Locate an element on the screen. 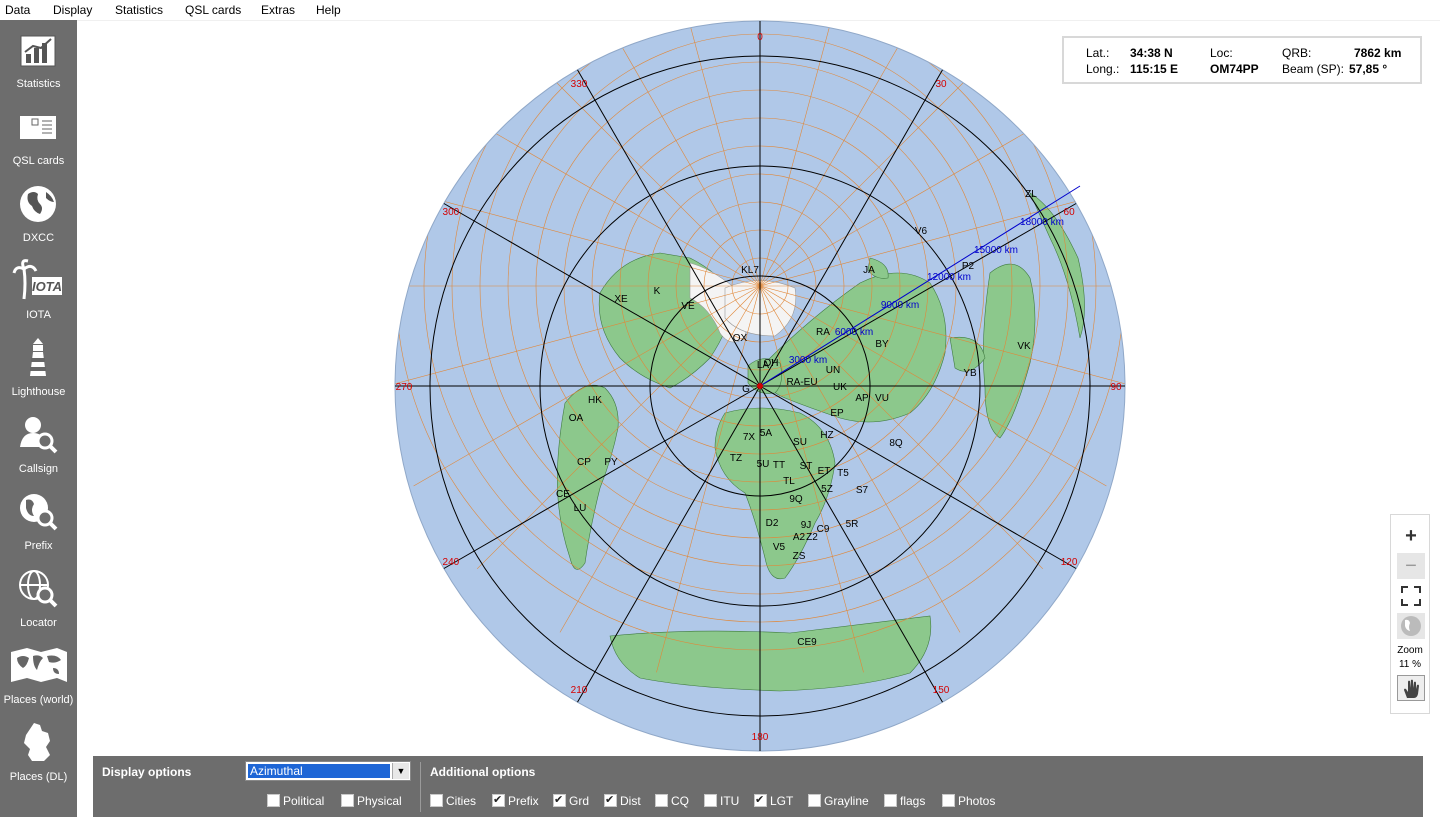  fit-screen-button is located at coordinates (1411, 596).